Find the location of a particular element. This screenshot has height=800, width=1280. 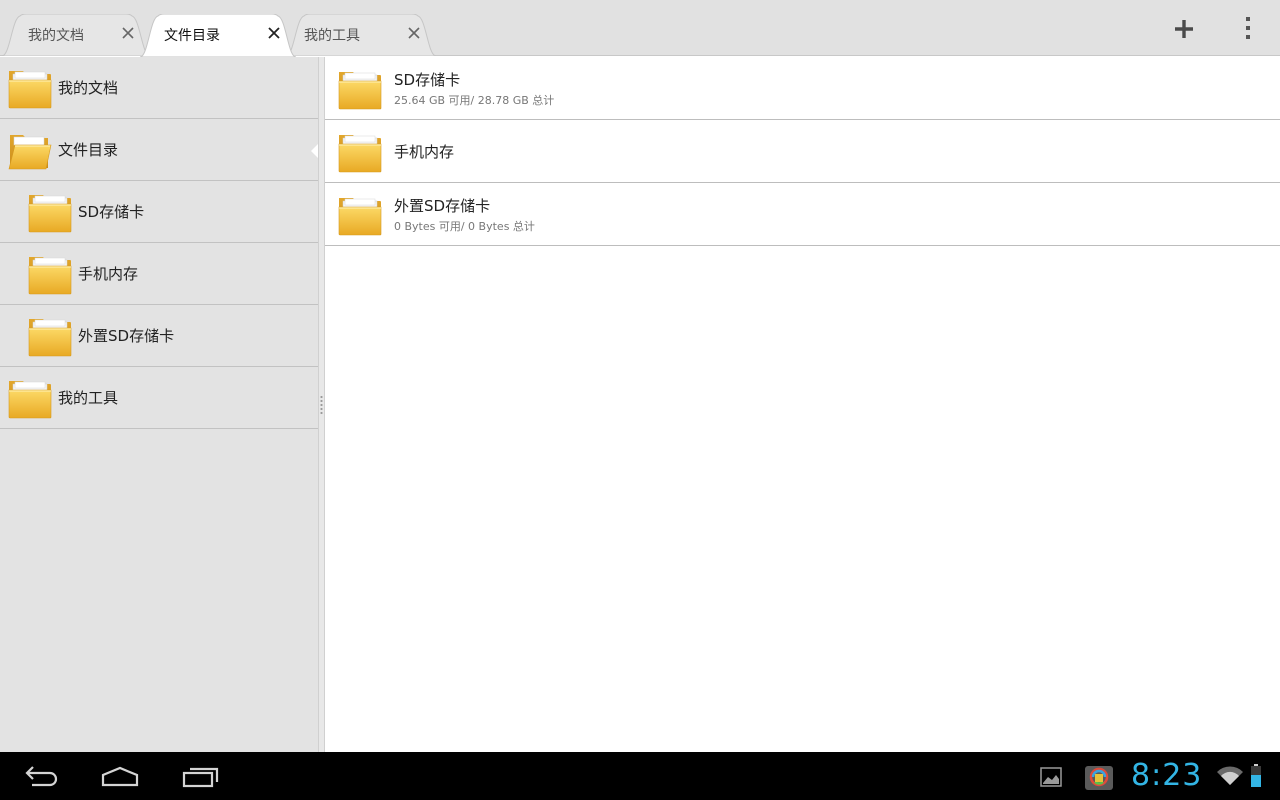

open-folder-icon is located at coordinates (30, 150).